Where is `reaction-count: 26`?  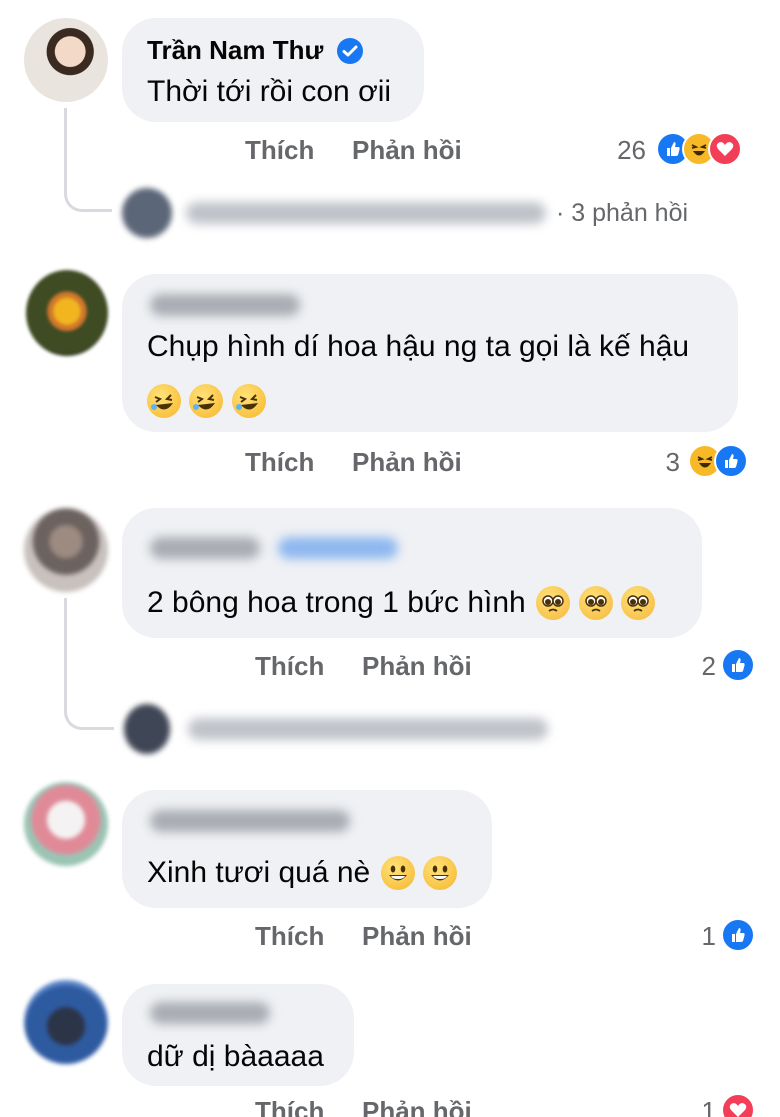 reaction-count: 26 is located at coordinates (621, 150).